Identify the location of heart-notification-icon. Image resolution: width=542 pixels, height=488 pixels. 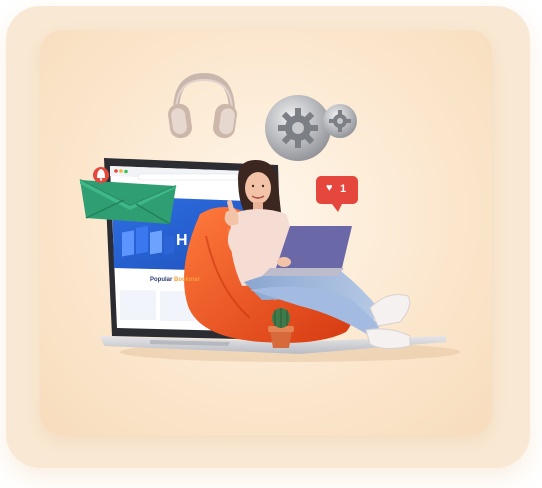
(337, 194).